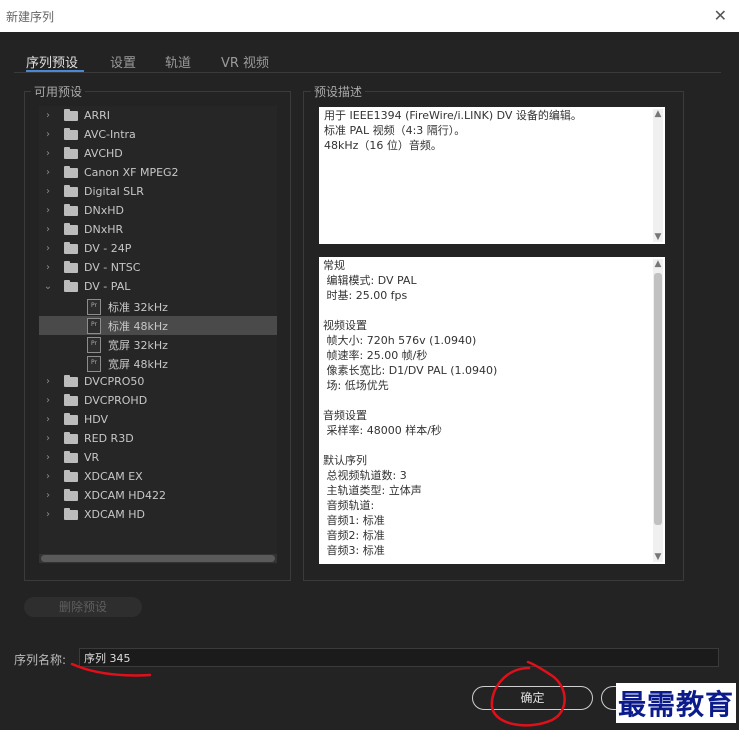  What do you see at coordinates (365, 475) in the screenshot?
I see `details-line: 总视频轨道数: 3` at bounding box center [365, 475].